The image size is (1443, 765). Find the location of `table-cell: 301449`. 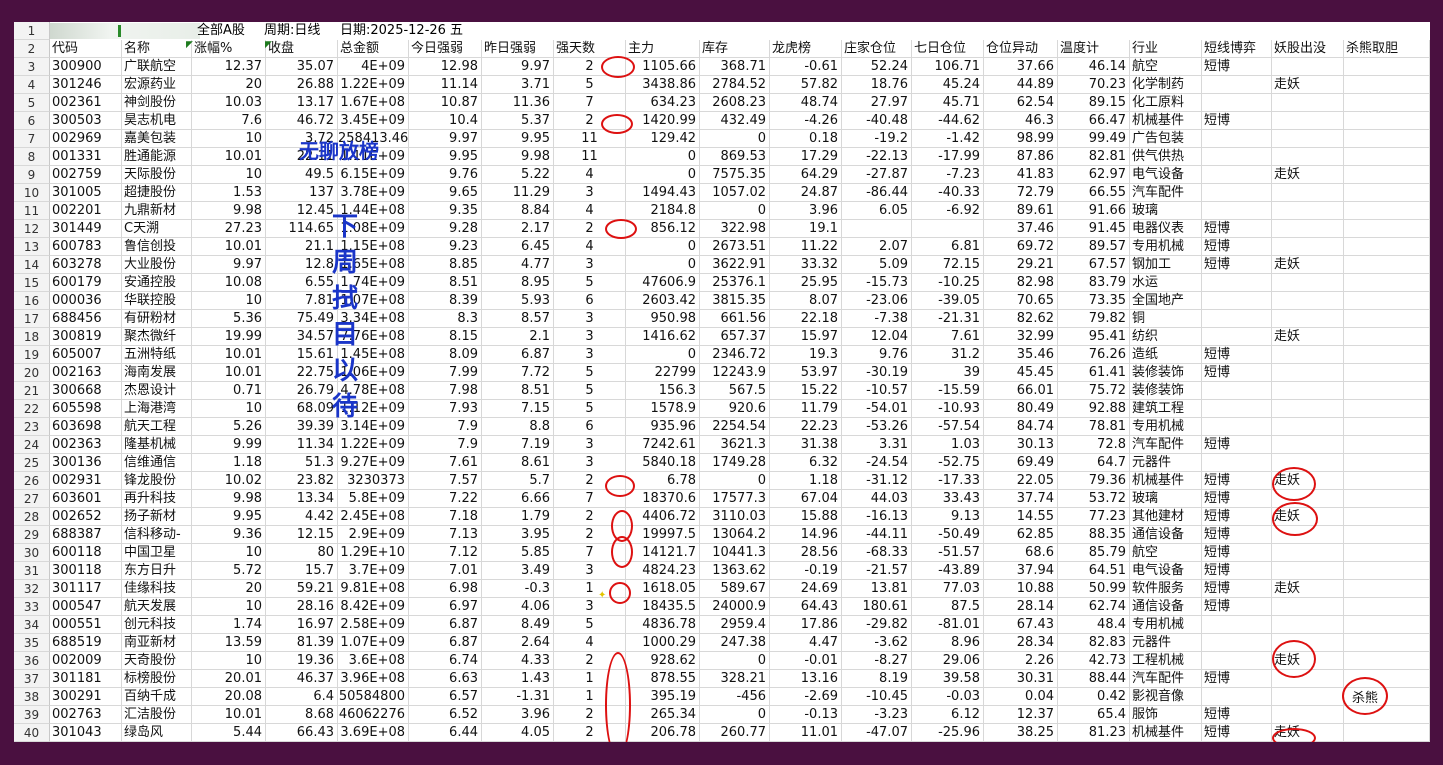

table-cell: 301449 is located at coordinates (86, 229).